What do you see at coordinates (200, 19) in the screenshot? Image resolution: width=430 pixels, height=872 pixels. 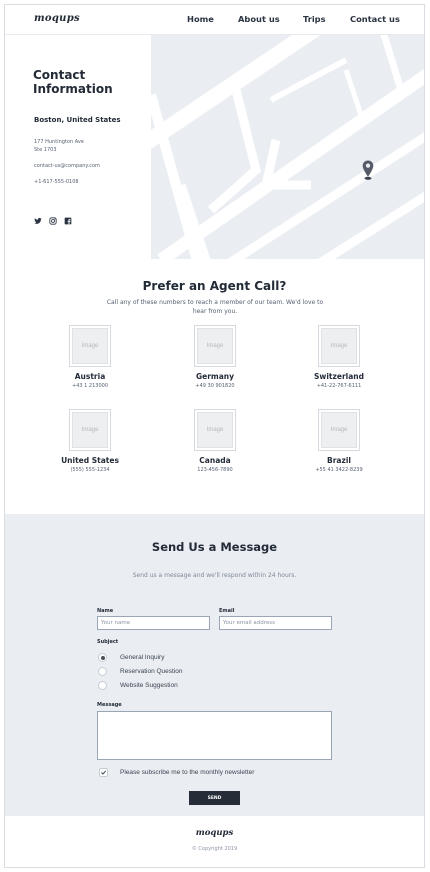 I see `nav-link-home: Home` at bounding box center [200, 19].